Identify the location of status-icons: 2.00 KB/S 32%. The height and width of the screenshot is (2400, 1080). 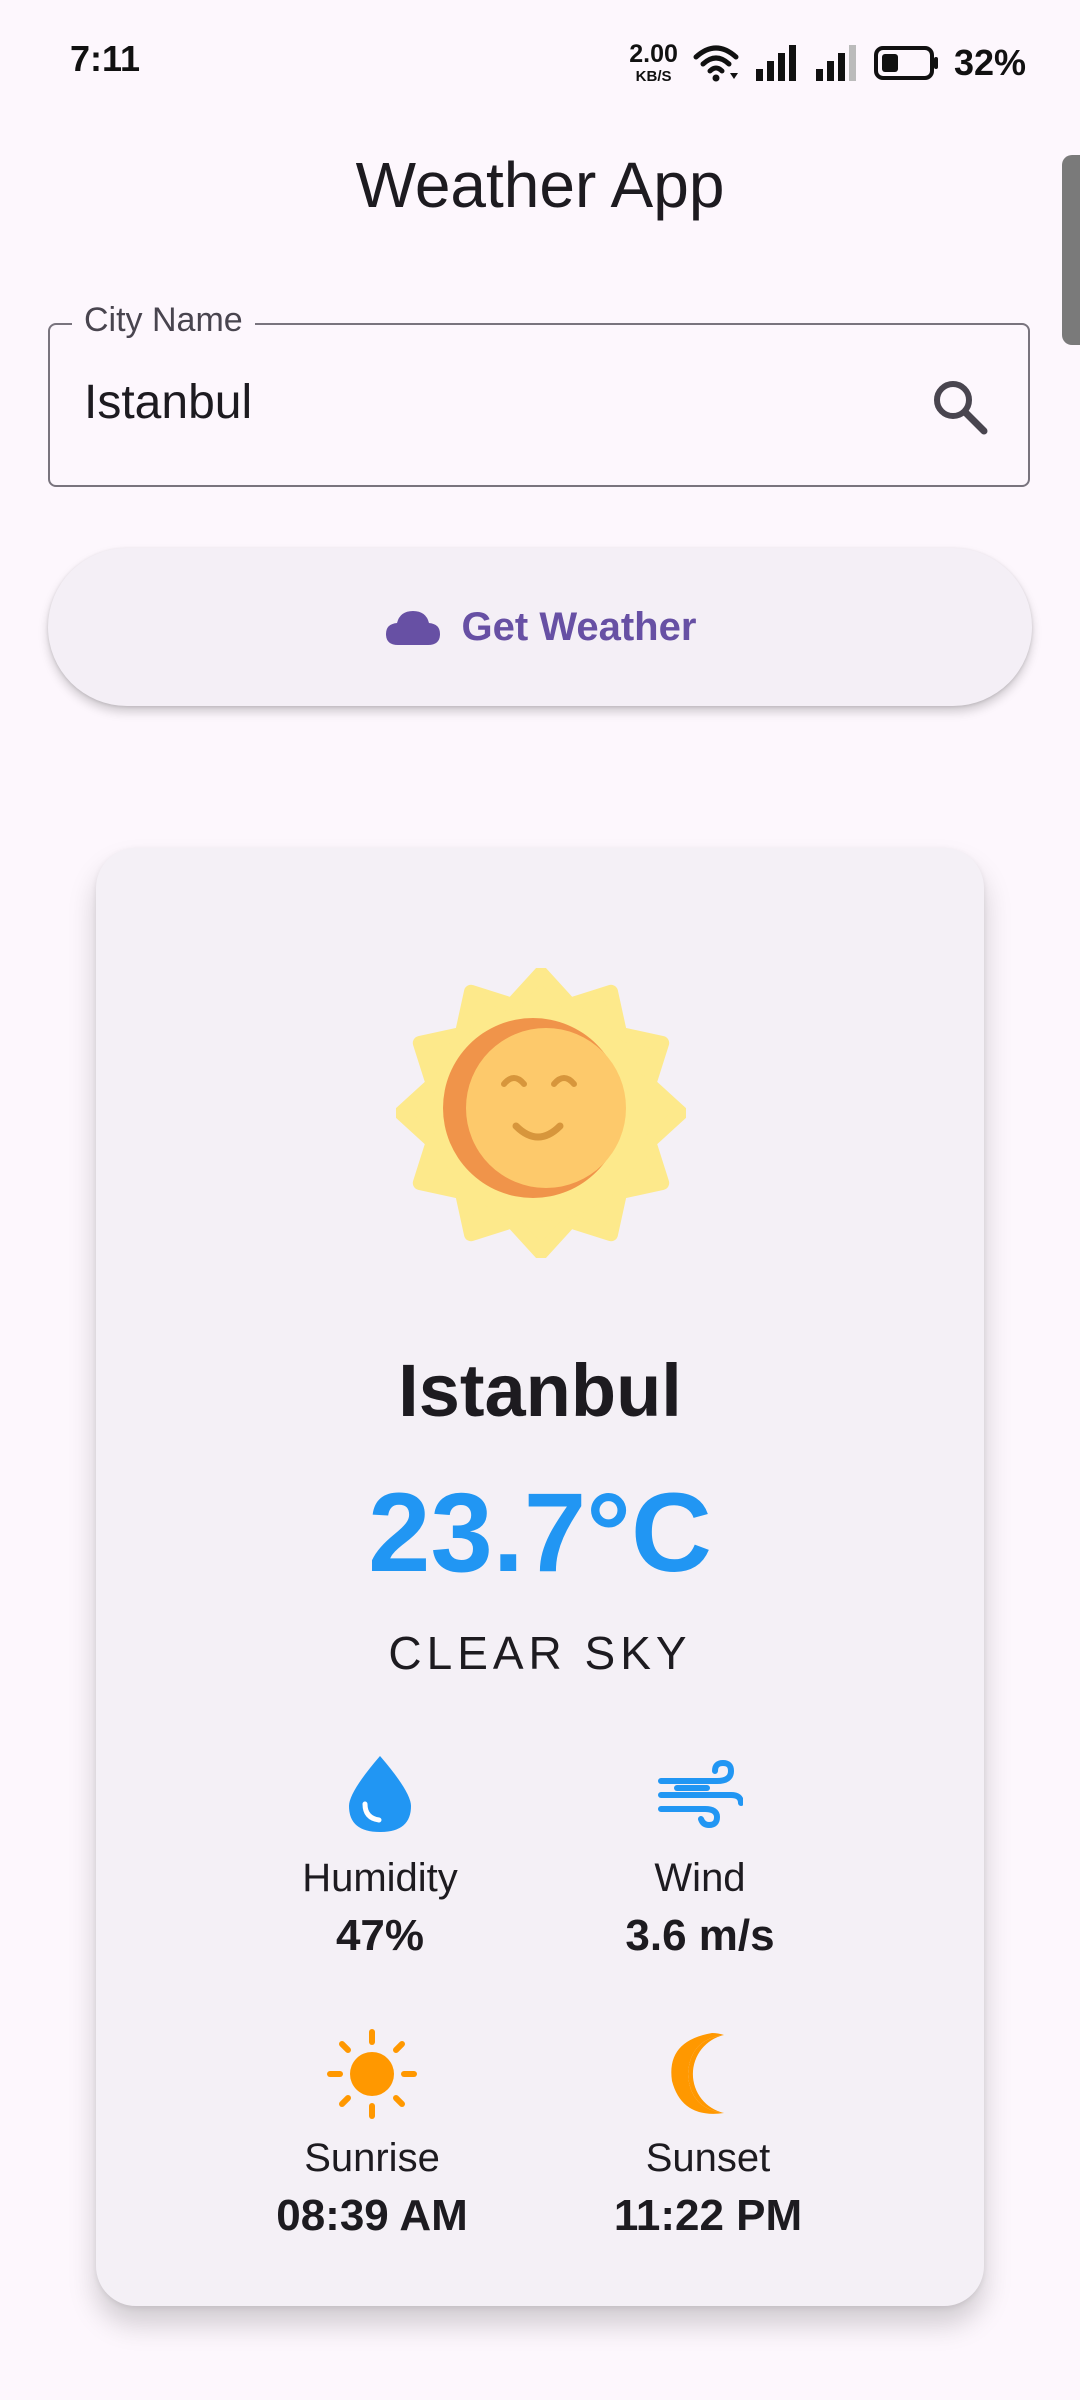
(827, 63).